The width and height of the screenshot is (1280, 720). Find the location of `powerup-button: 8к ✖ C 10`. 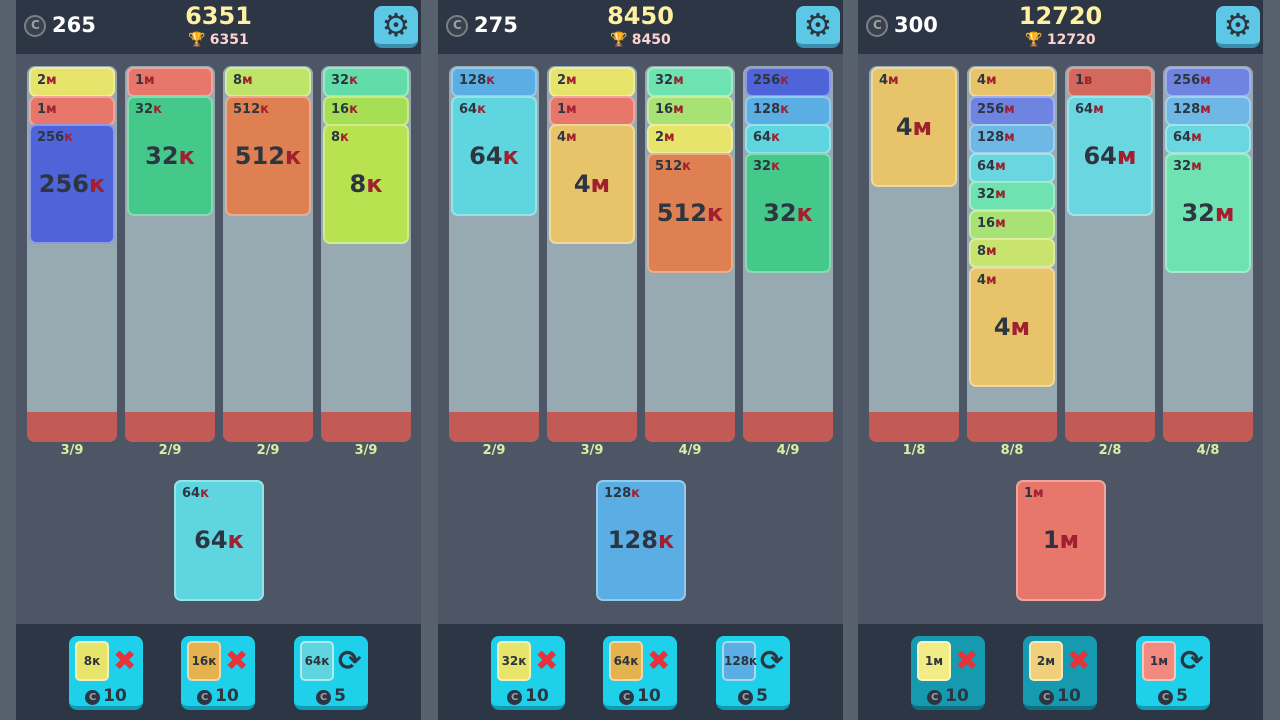

powerup-button: 8к ✖ C 10 is located at coordinates (106, 673).